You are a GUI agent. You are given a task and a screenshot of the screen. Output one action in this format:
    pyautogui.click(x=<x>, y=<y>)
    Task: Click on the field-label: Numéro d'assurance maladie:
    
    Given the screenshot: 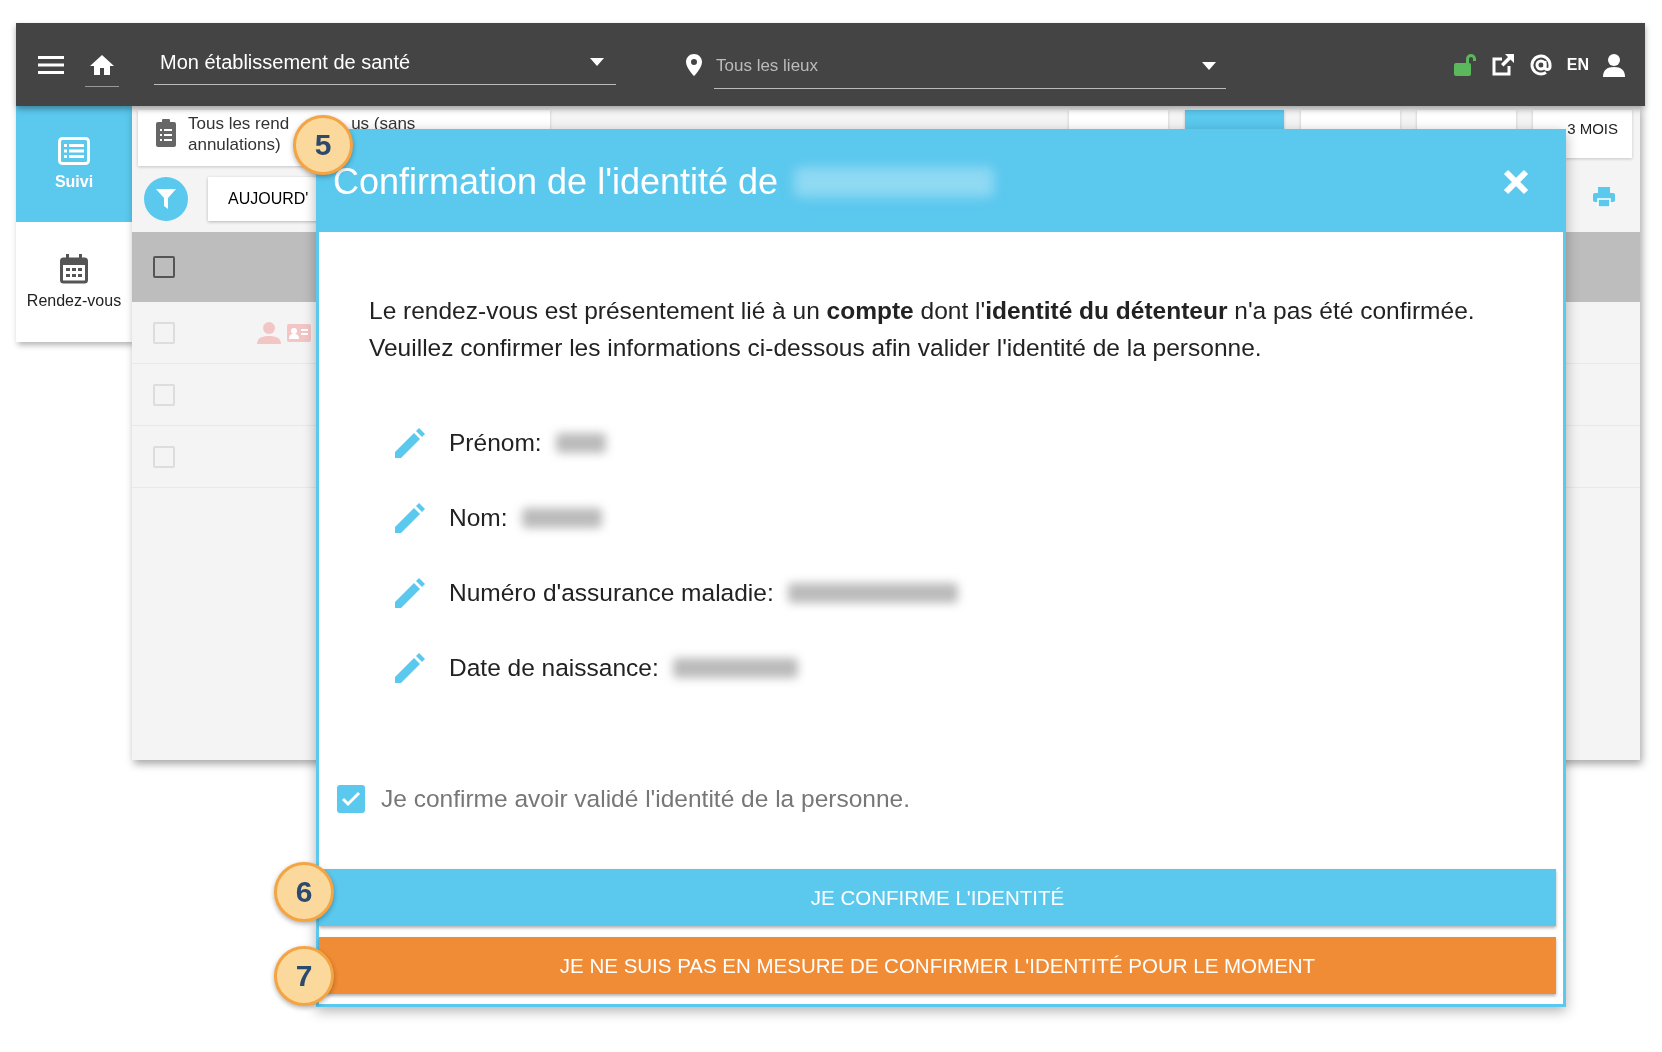 What is the action you would take?
    pyautogui.click(x=611, y=593)
    